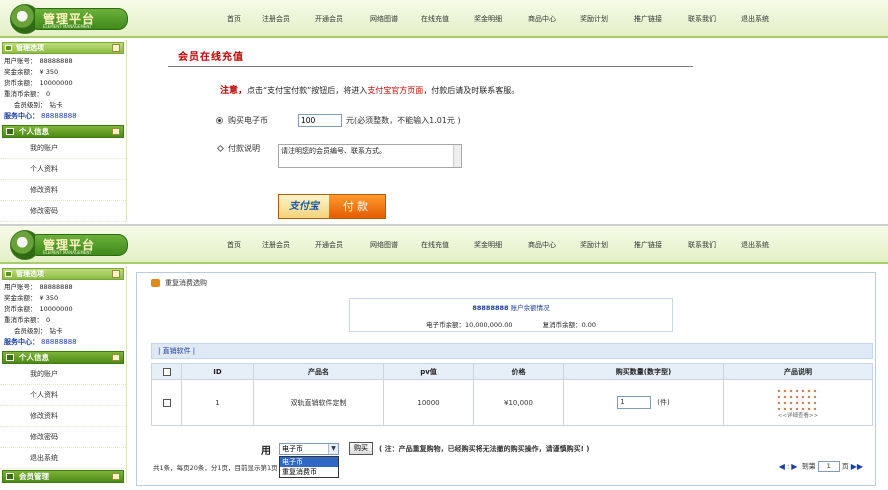 This screenshot has width=888, height=490. Describe the element at coordinates (370, 156) in the screenshot. I see `payment-note-textarea: 请注明您的会员编号、联系方式。` at that location.